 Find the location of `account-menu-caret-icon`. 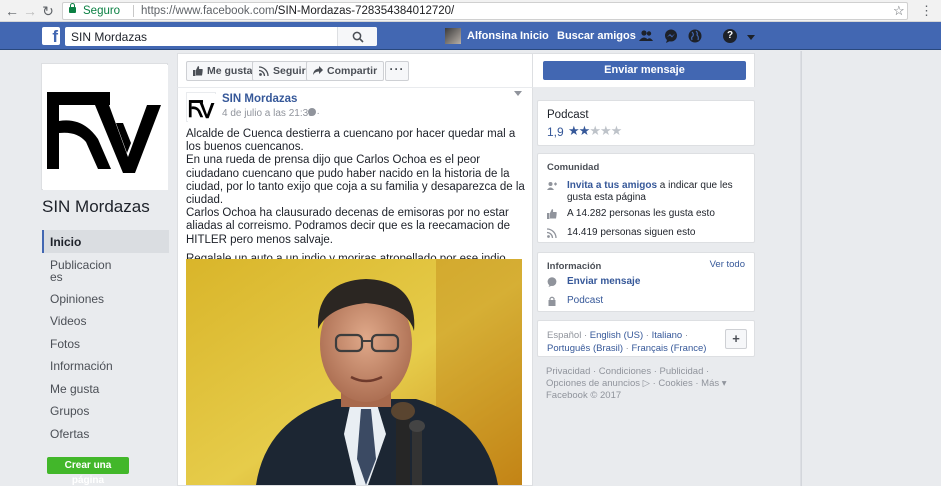

account-menu-caret-icon is located at coordinates (751, 37).